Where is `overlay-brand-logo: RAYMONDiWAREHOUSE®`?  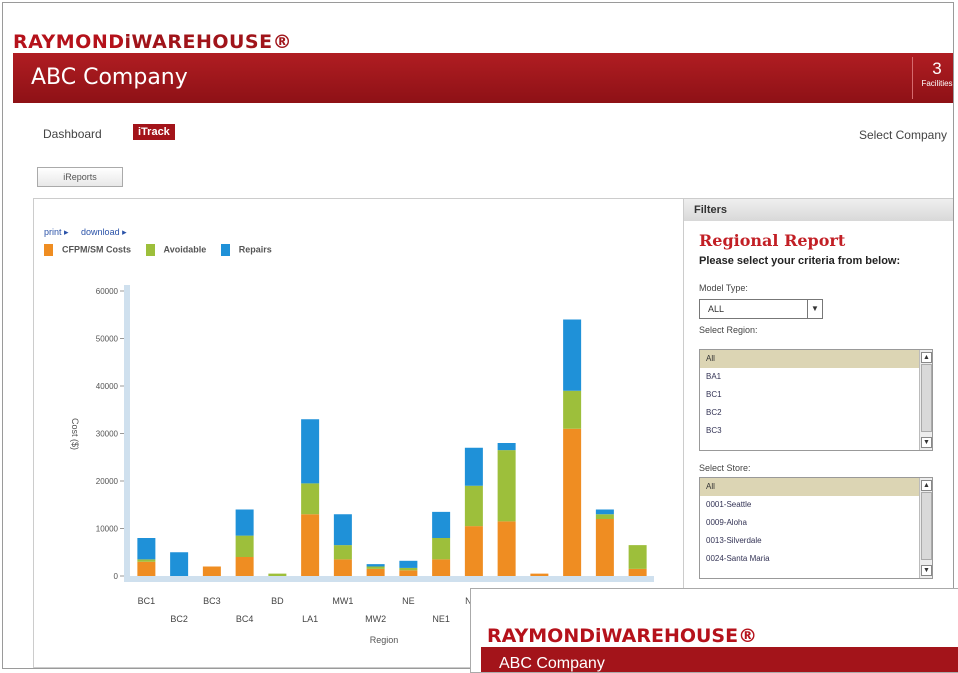 overlay-brand-logo: RAYMONDiWAREHOUSE® is located at coordinates (622, 636).